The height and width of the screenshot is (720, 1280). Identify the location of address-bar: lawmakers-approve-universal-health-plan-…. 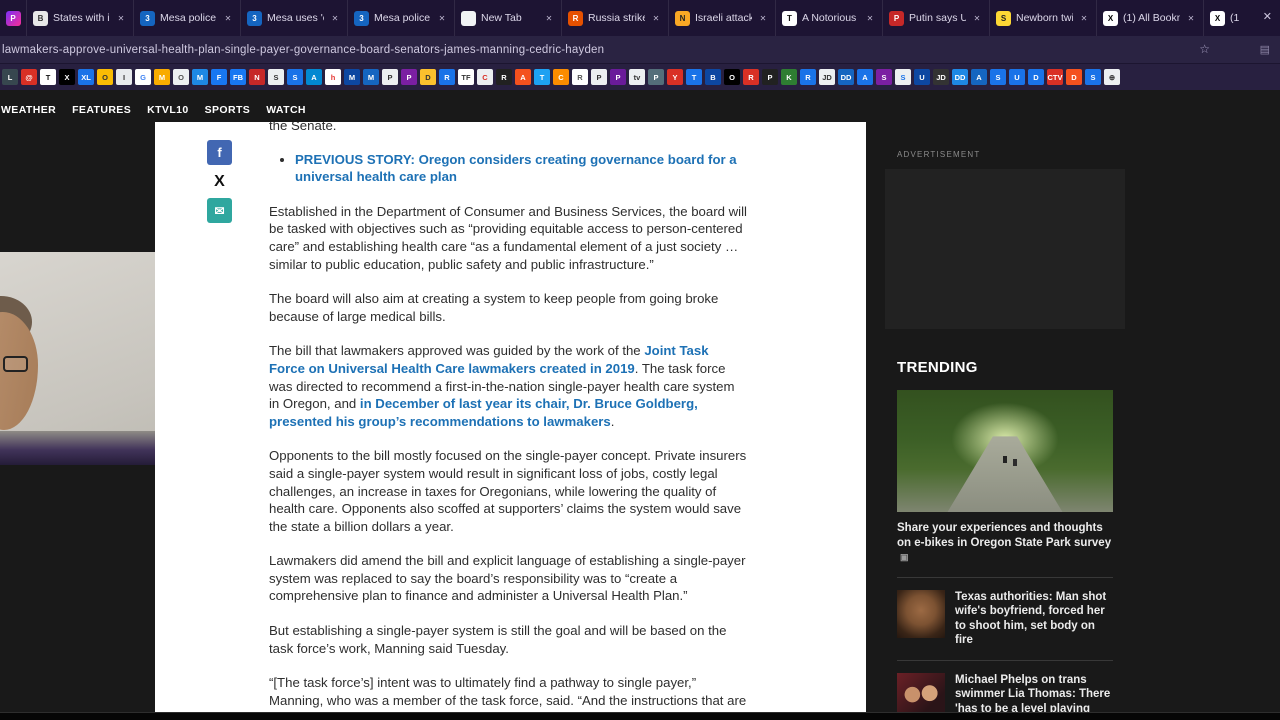
(640, 50).